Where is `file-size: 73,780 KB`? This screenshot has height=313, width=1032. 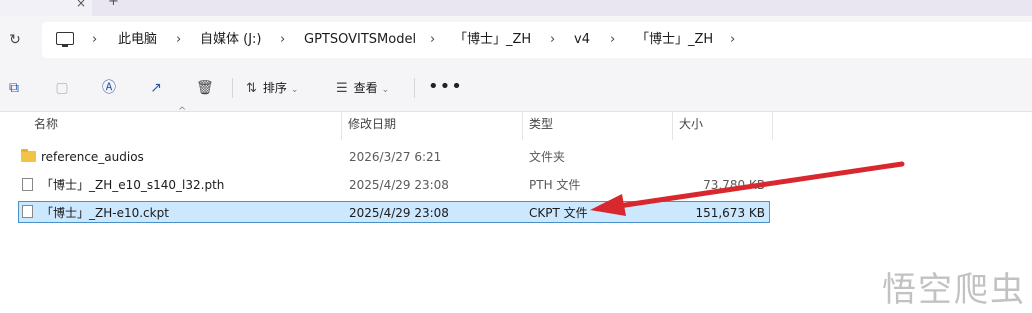 file-size: 73,780 KB is located at coordinates (734, 185).